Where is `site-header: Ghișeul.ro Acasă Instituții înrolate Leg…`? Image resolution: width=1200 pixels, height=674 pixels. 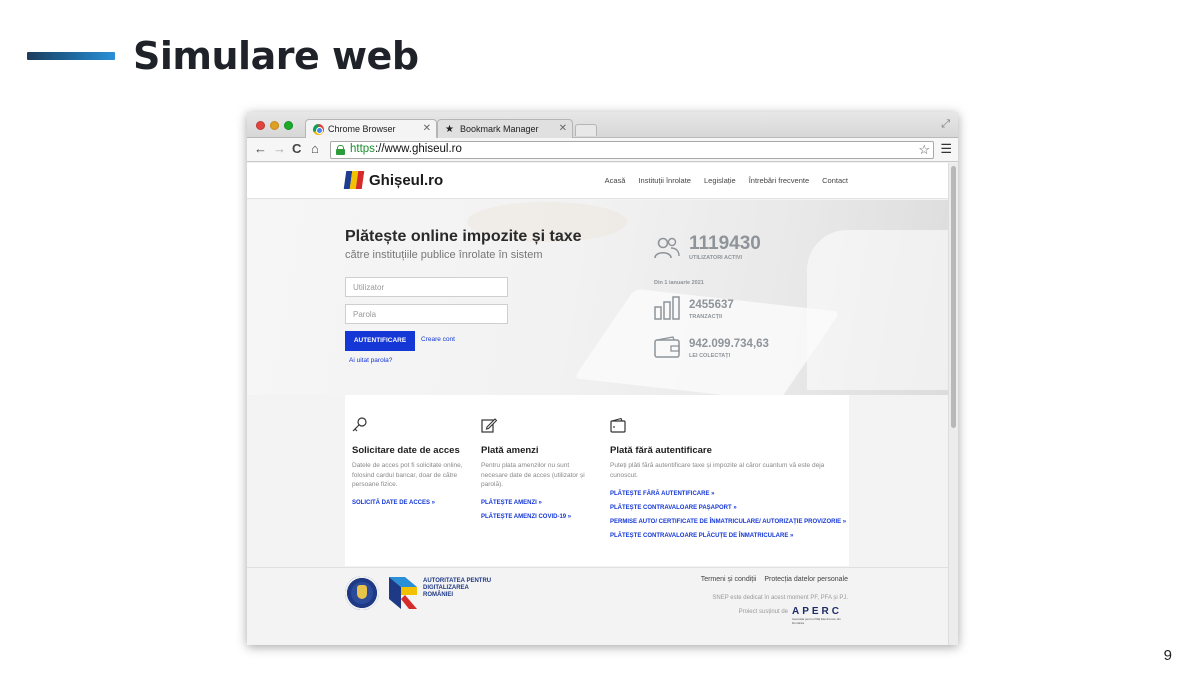
site-header: Ghișeul.ro Acasă Instituții înrolate Leg… is located at coordinates (597, 181).